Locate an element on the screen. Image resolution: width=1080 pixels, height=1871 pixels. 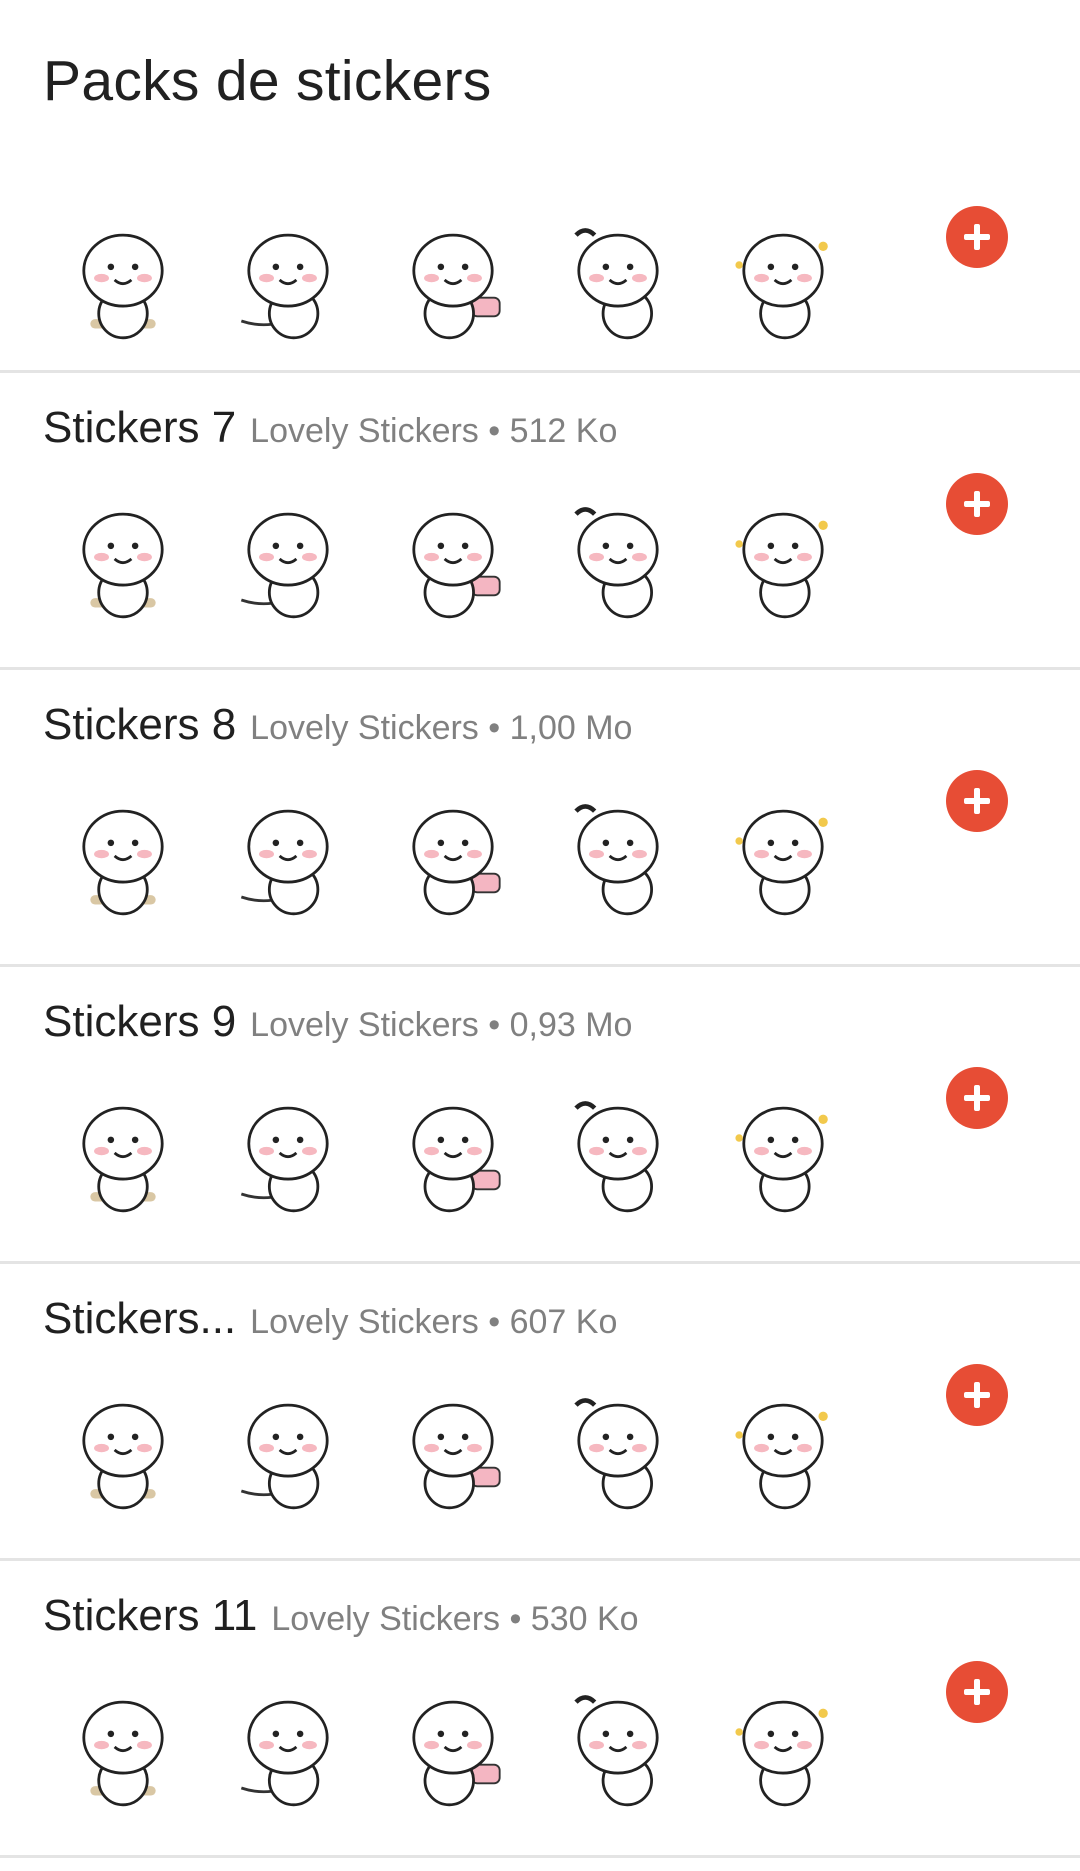
pack-name: Stickers 11 is located at coordinates (150, 1615).